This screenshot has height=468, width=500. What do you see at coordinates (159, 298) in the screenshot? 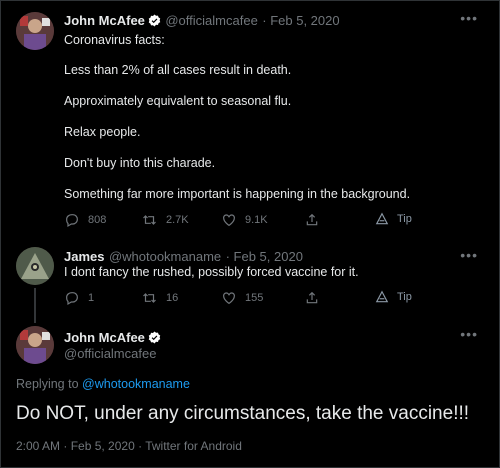
I see `retweet-button: 16` at bounding box center [159, 298].